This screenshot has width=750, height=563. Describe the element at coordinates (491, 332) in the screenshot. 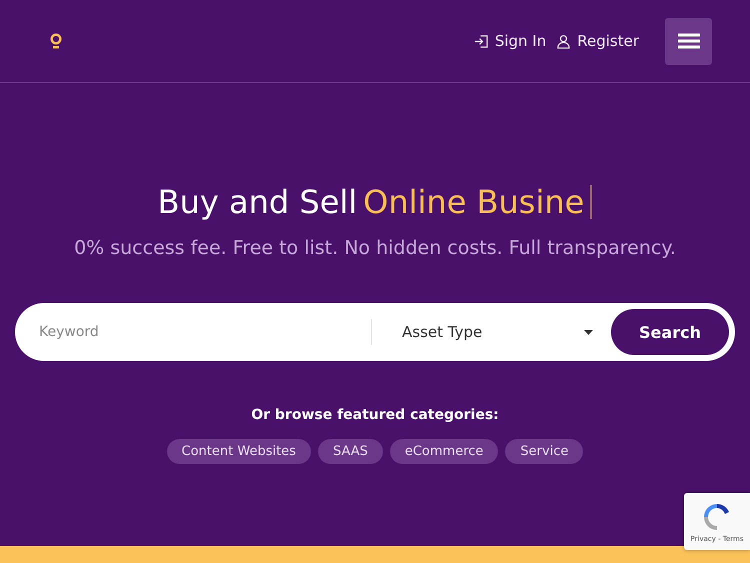

I see `asset-type-select: Asset Type` at that location.